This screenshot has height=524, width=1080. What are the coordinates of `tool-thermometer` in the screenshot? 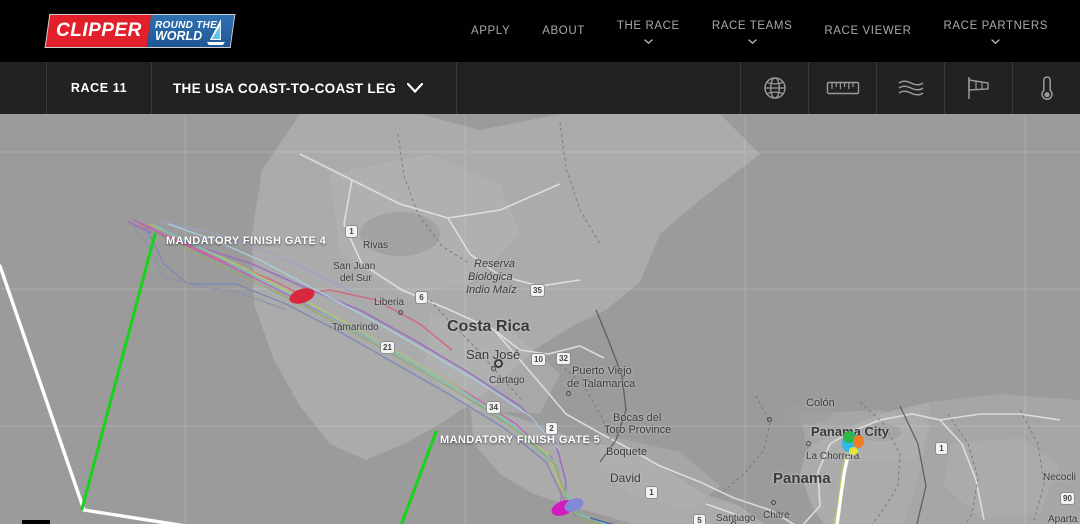 It's located at (1046, 88).